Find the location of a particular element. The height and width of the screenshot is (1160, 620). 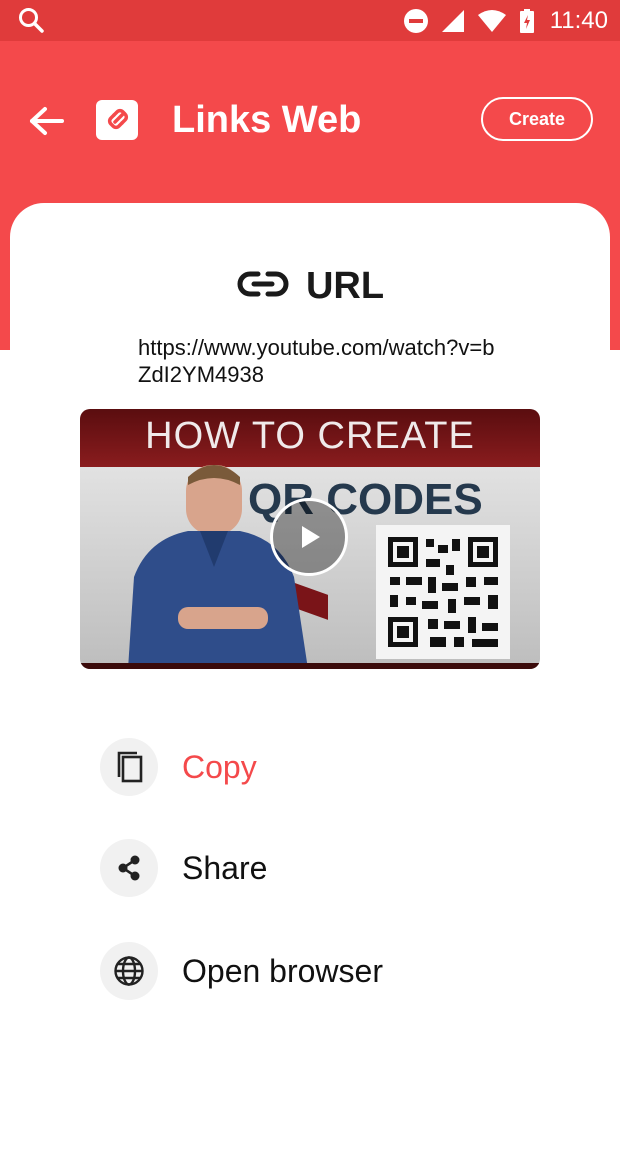

link-icon is located at coordinates (263, 286).